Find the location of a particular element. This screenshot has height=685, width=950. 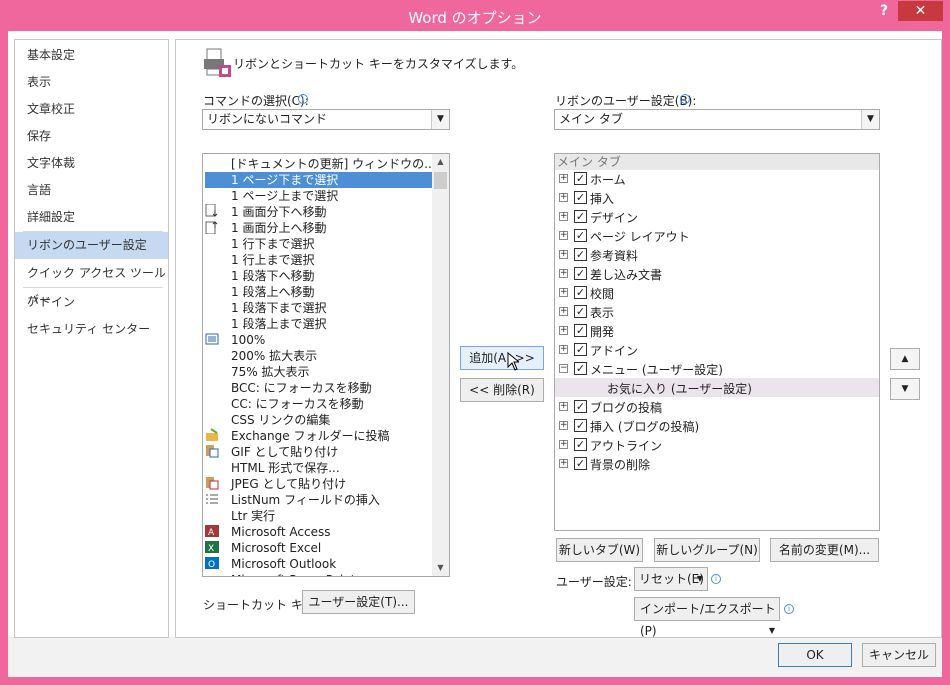

command-list-item: 1 ページ下まで選択 is located at coordinates (318, 180).